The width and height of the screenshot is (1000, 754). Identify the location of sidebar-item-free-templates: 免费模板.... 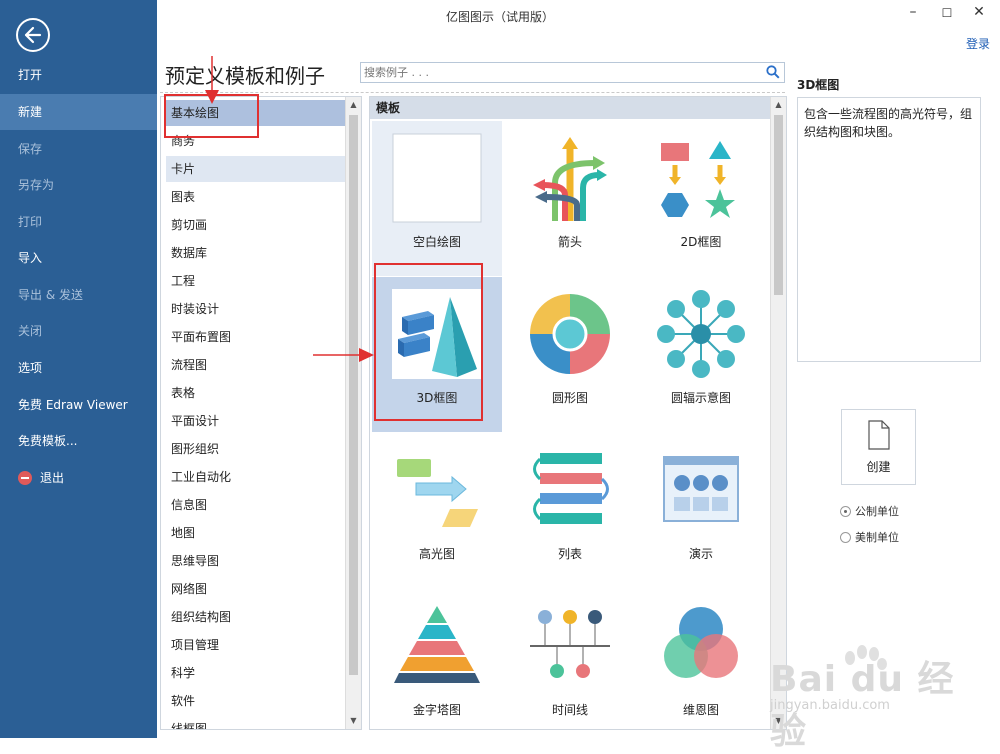
(78, 441).